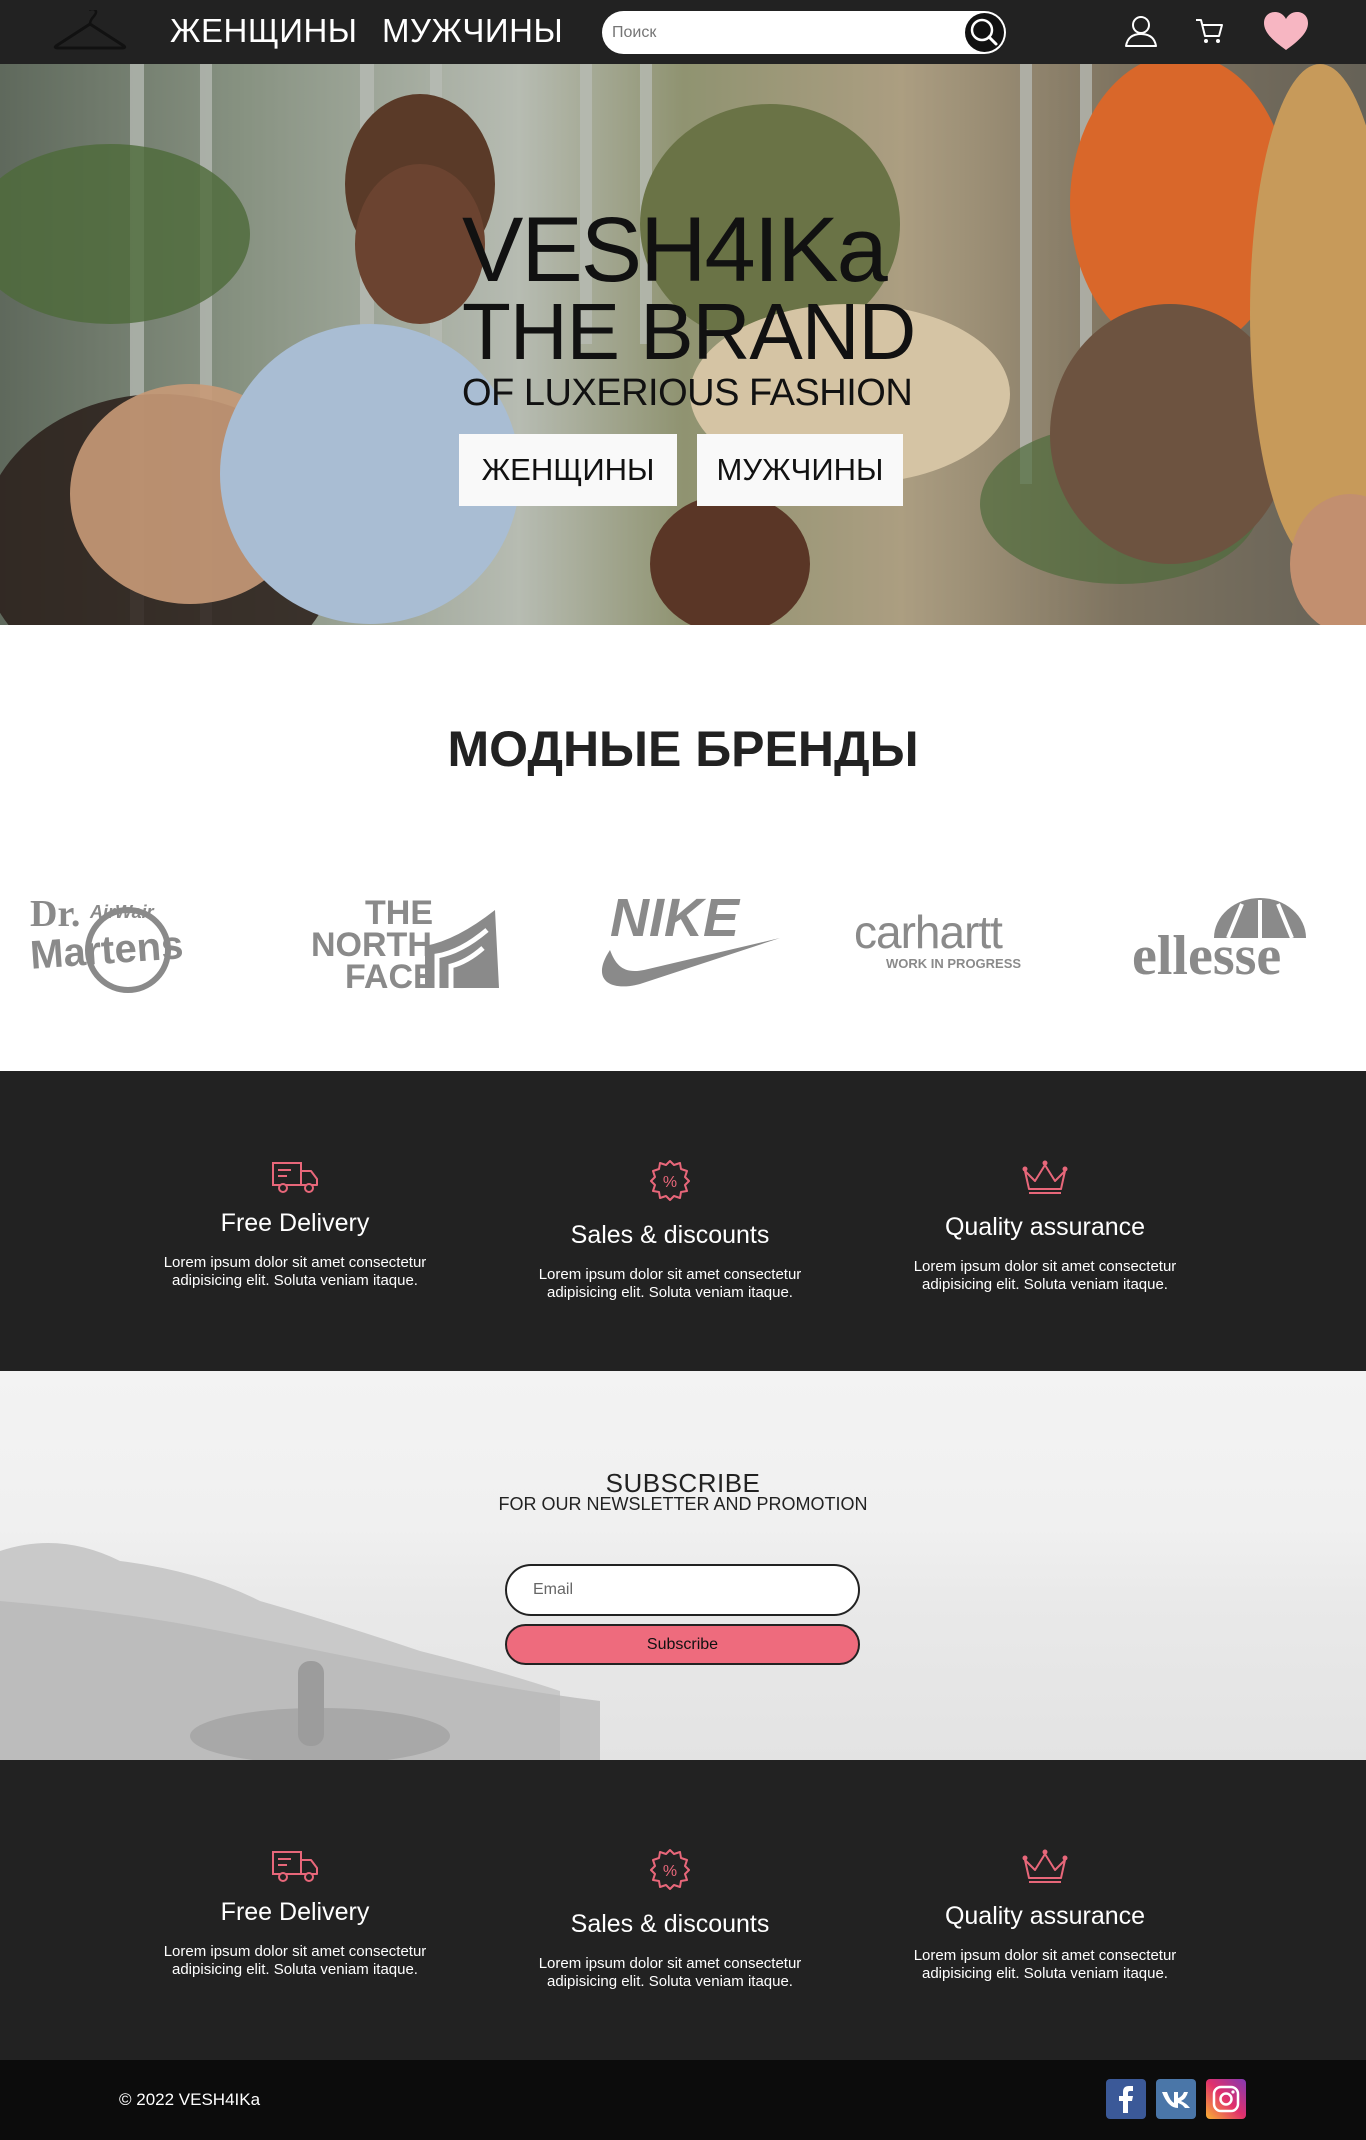  I want to click on nike-logo: NIKE, so click(690, 937).